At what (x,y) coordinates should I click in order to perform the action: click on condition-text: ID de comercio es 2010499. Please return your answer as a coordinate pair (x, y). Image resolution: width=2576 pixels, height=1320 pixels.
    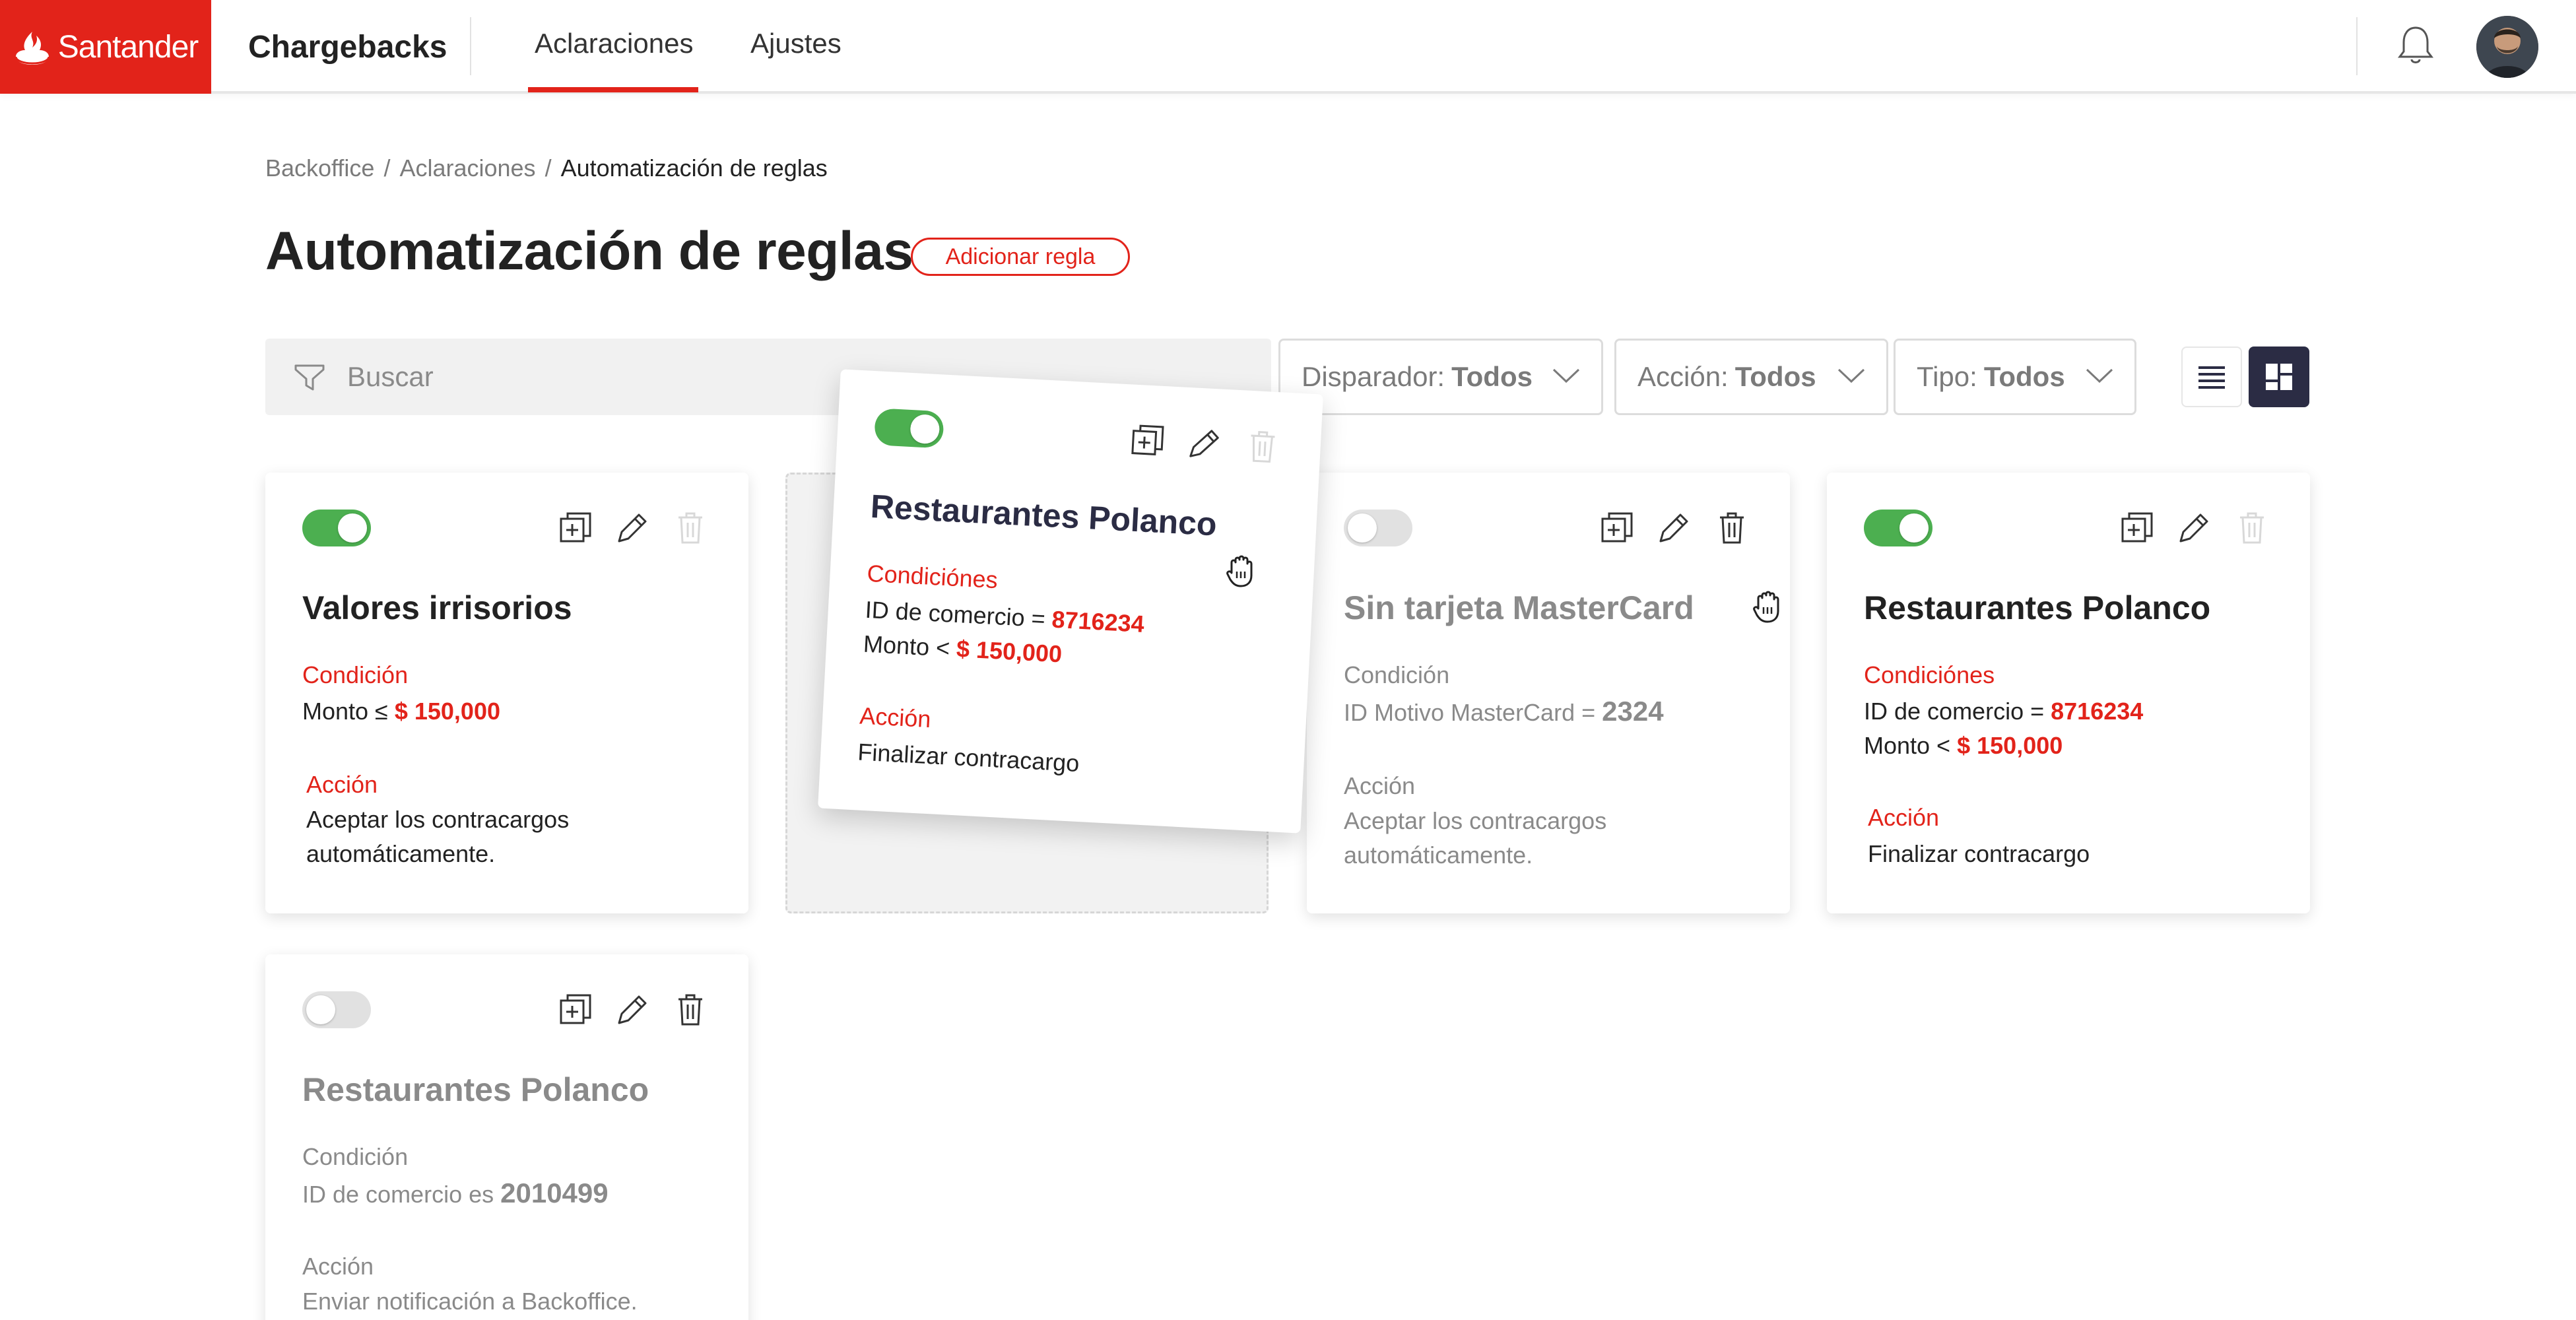
    Looking at the image, I should click on (455, 1194).